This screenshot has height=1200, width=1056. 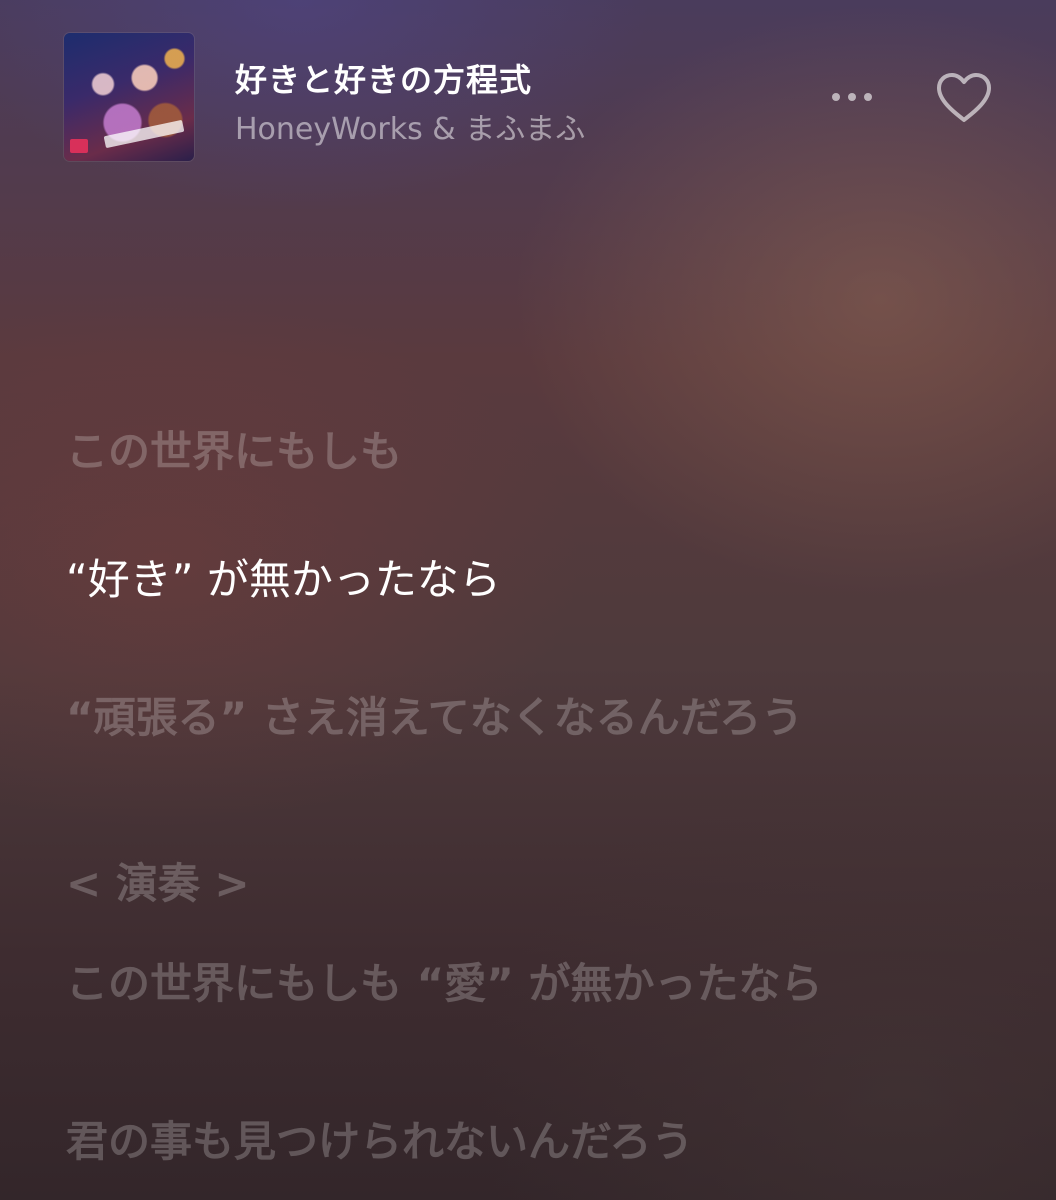 What do you see at coordinates (466, 718) in the screenshot?
I see `lyric-line: “頑張る” さえ消えてなくなるんだろう` at bounding box center [466, 718].